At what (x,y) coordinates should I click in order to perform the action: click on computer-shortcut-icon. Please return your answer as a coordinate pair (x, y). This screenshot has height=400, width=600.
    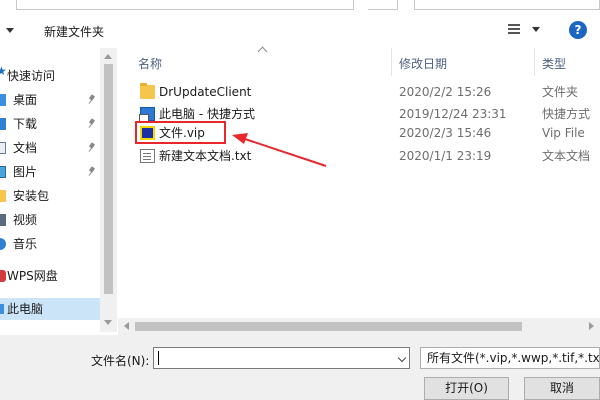
    Looking at the image, I should click on (147, 115).